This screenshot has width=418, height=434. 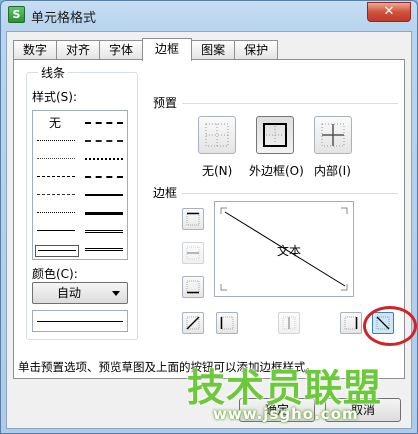 I want to click on border-diagonal-up-button, so click(x=193, y=323).